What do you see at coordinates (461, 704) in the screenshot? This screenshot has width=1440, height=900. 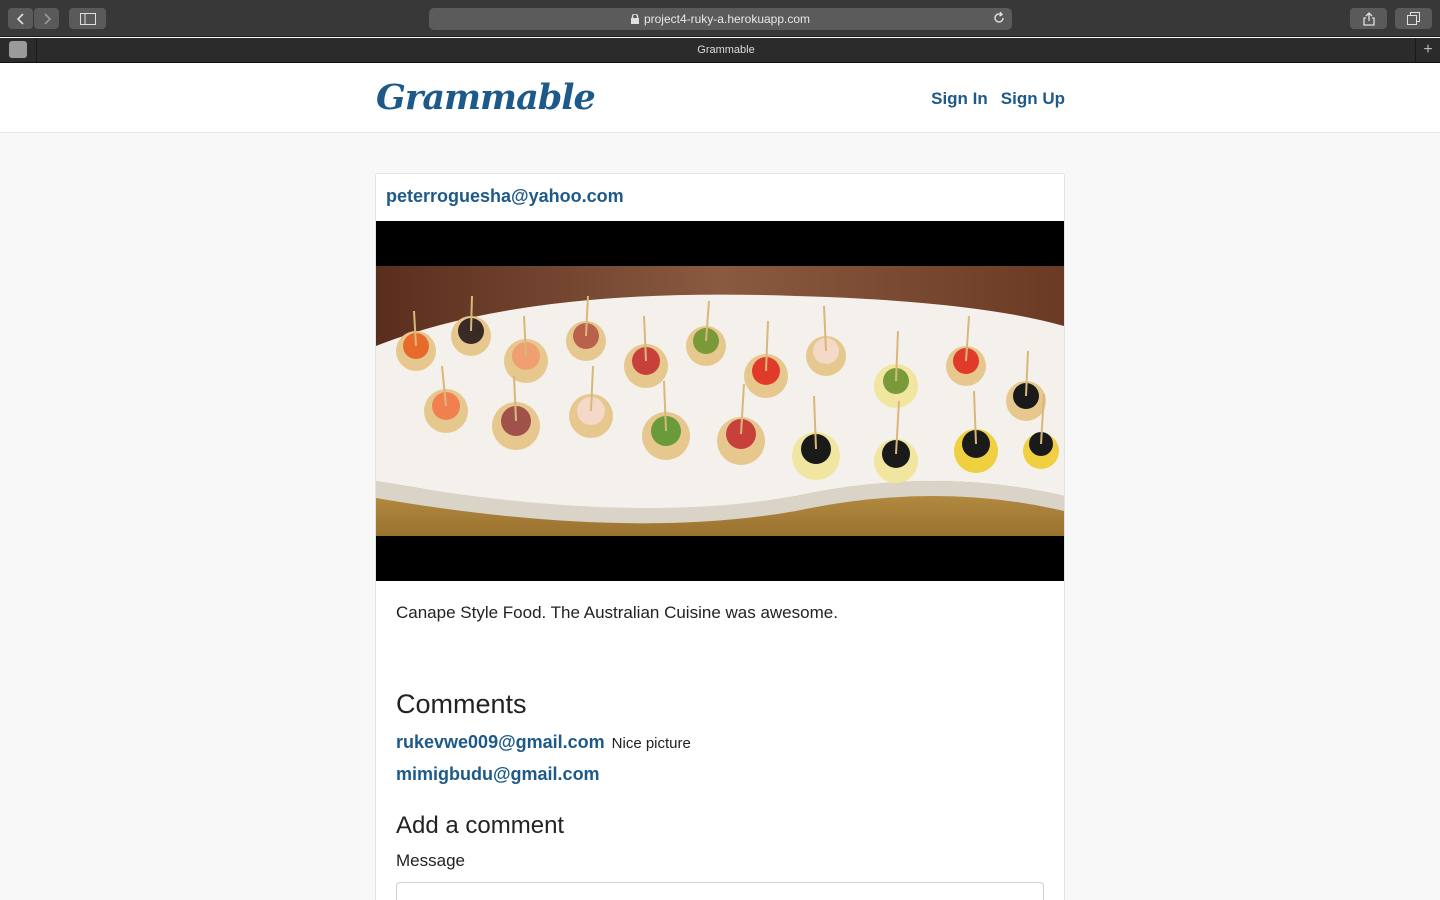 I see `comments-heading: Comments` at bounding box center [461, 704].